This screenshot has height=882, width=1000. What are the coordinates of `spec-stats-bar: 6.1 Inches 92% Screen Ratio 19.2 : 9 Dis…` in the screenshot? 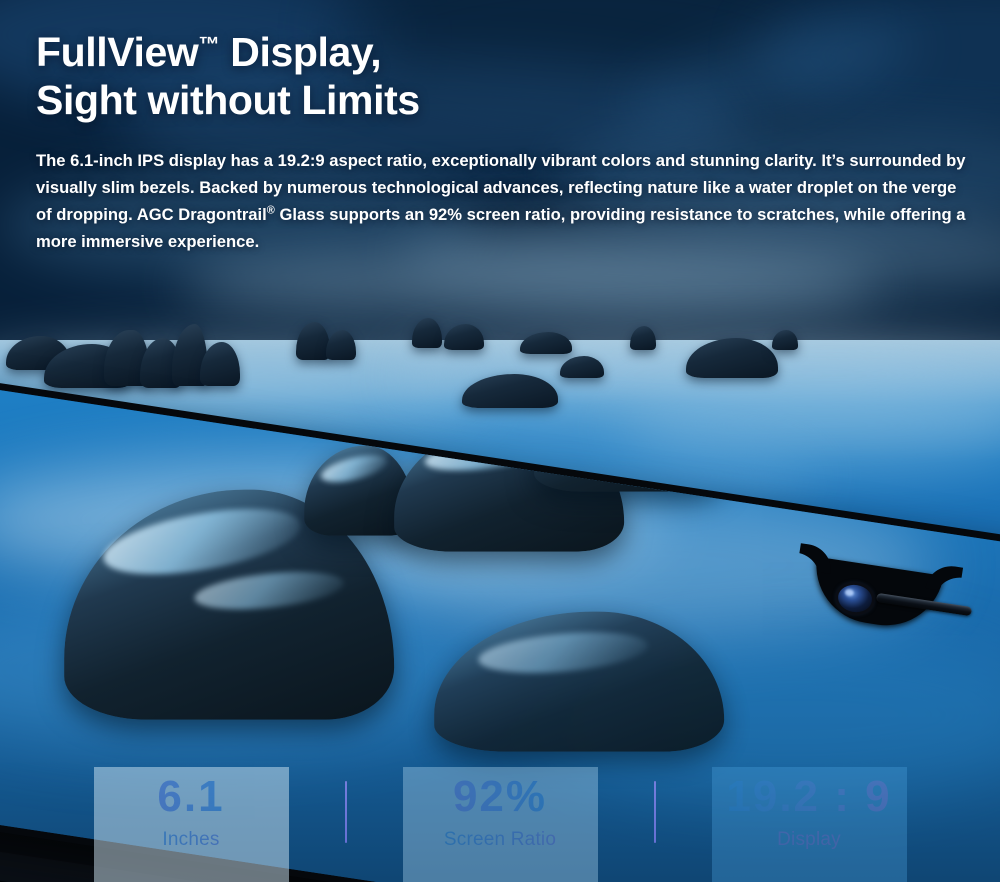 It's located at (500, 824).